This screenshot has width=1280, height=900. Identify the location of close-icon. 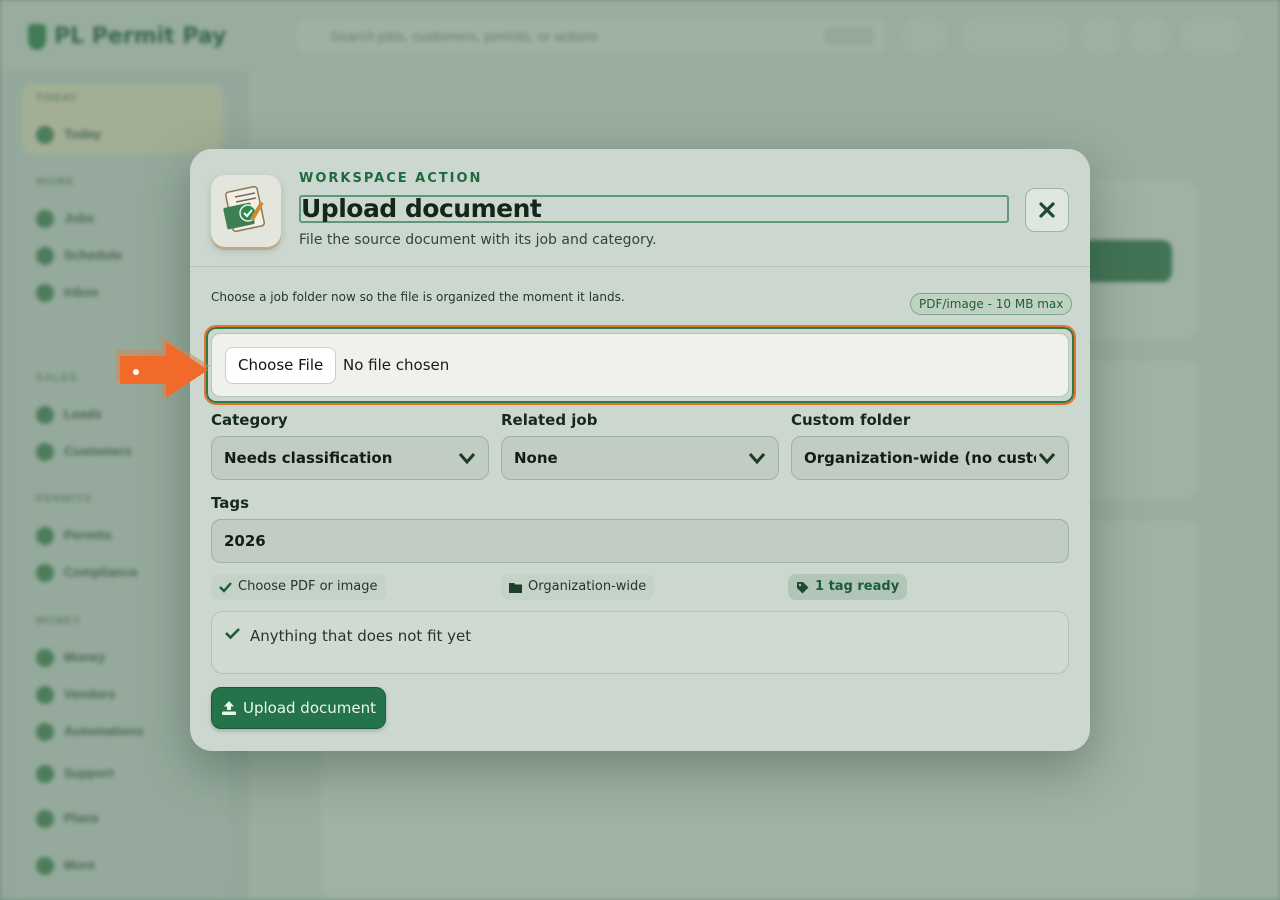
(1047, 210).